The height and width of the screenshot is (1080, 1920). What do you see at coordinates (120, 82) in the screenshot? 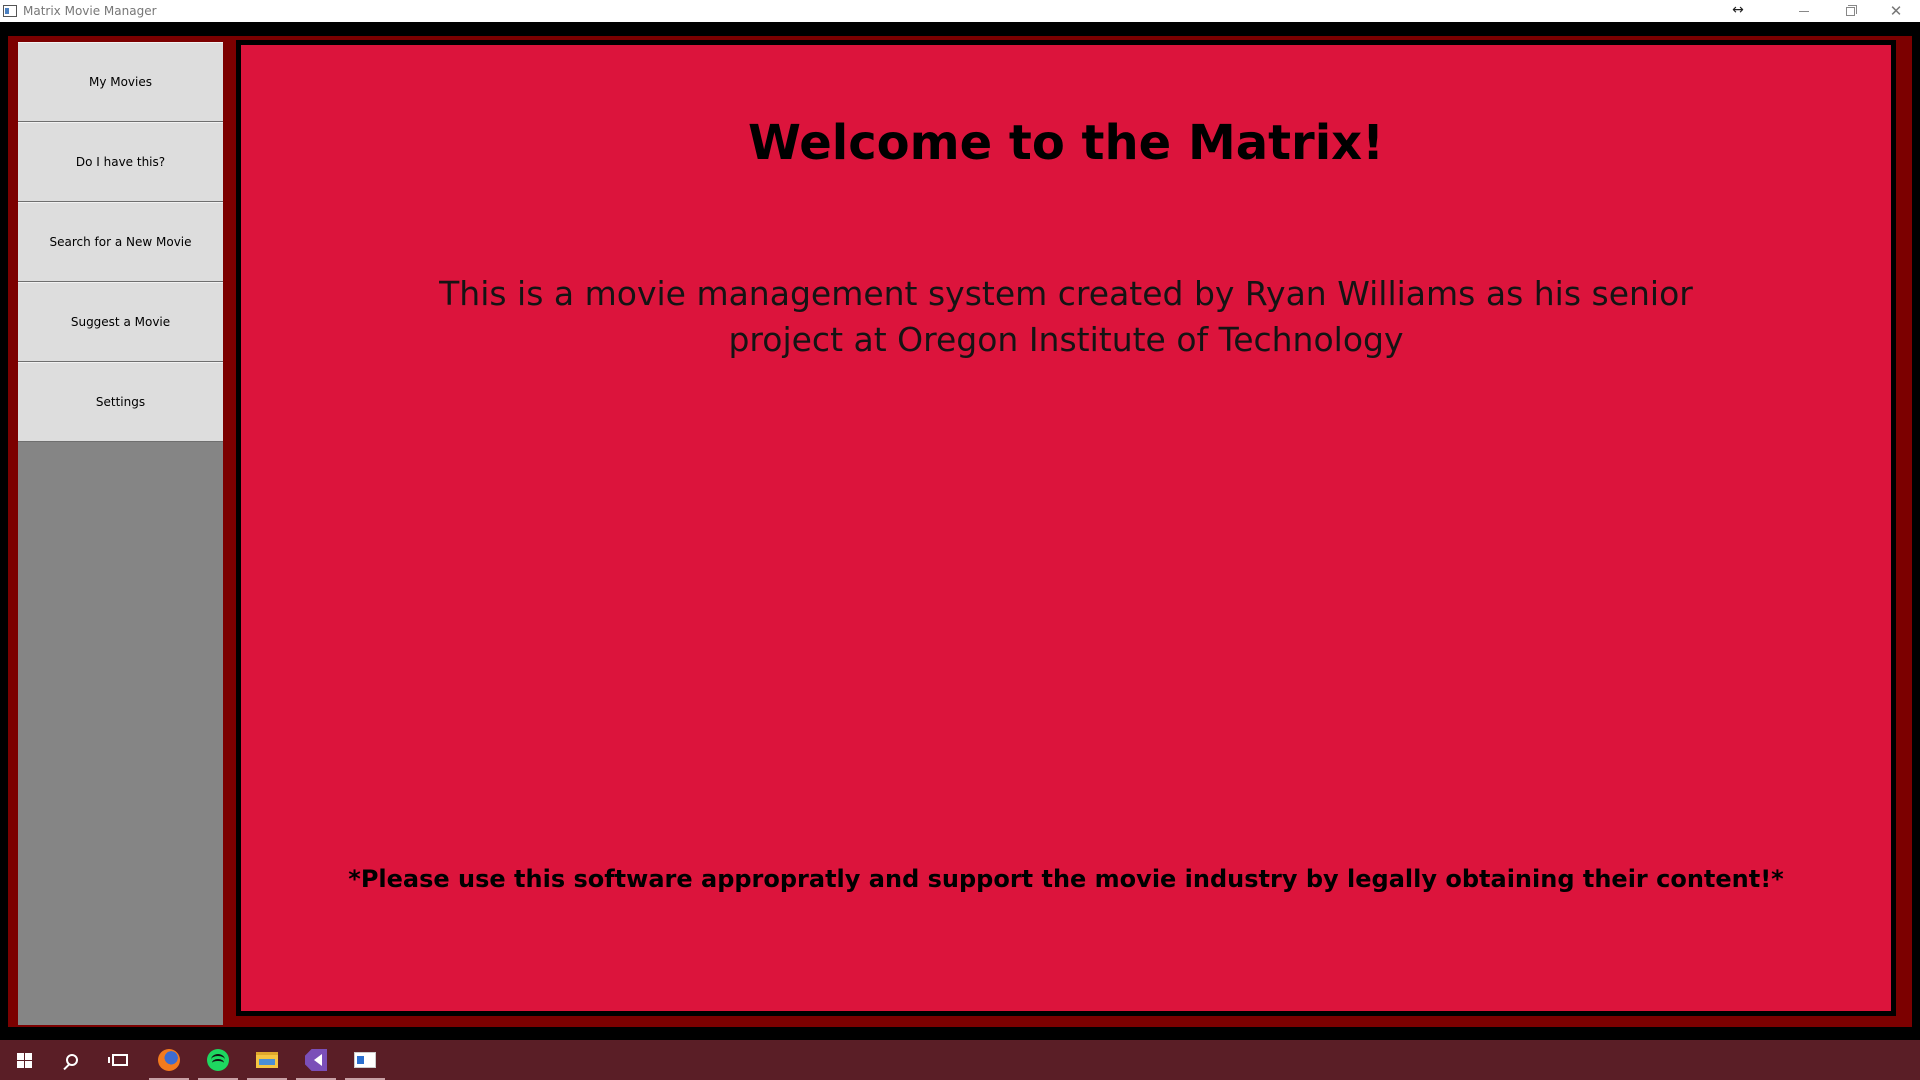
I see `my-movies-button: My Movies` at bounding box center [120, 82].